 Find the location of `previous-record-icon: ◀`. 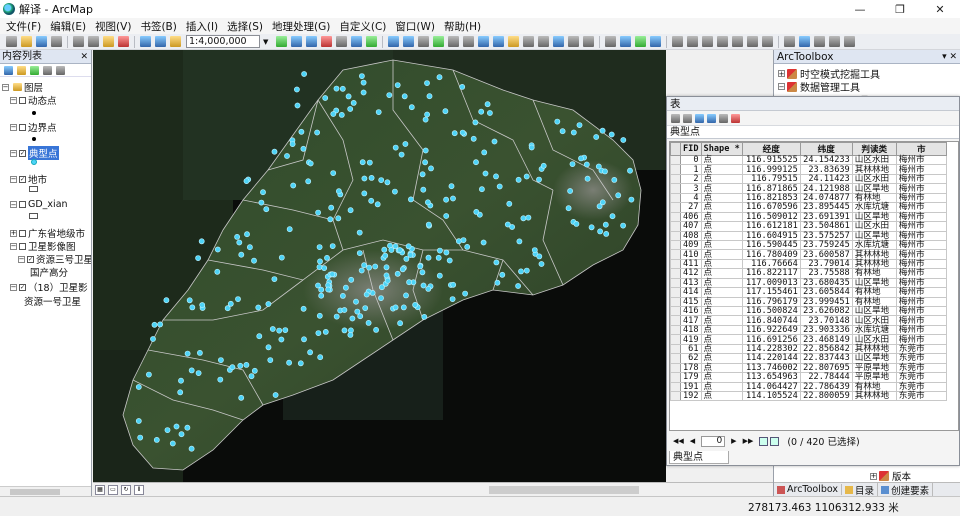

previous-record-icon: ◀ is located at coordinates (692, 441).